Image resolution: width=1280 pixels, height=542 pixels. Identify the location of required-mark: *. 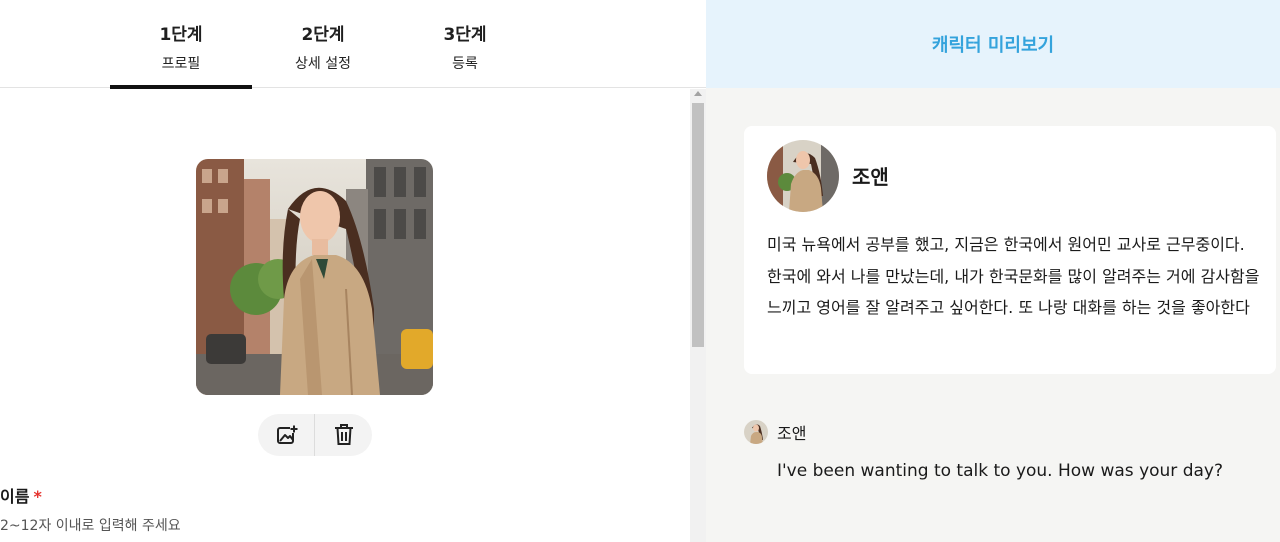
(37, 496).